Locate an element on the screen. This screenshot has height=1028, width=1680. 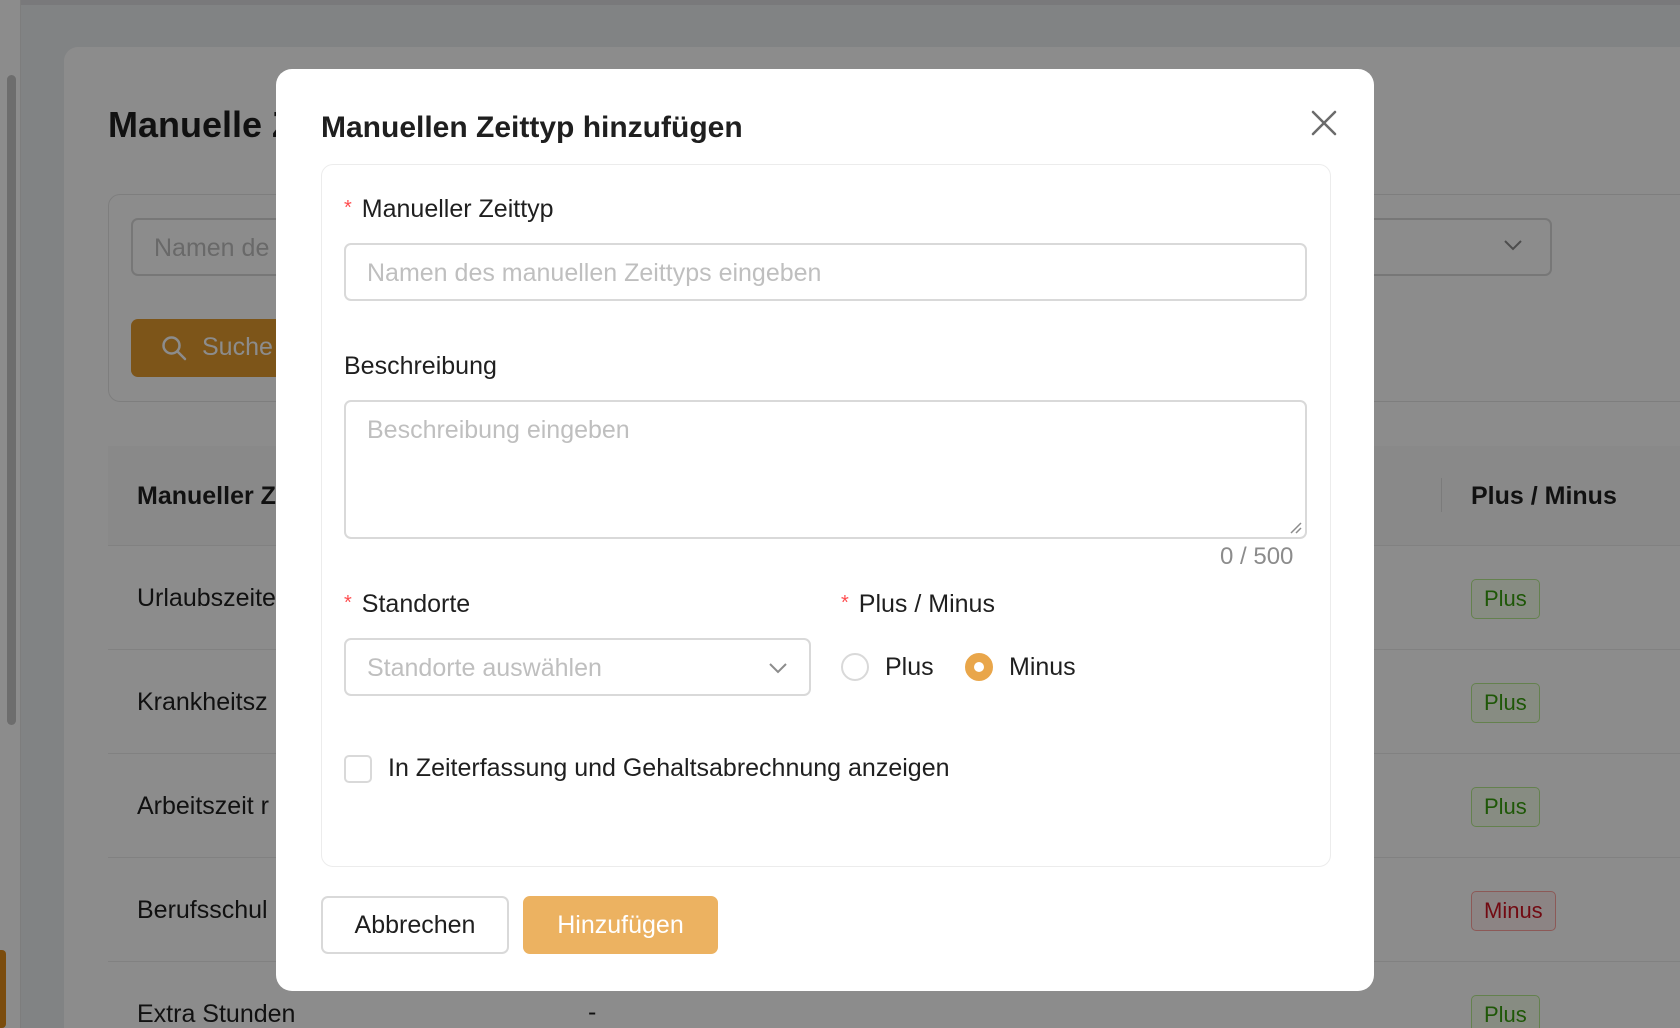
radio-minus is located at coordinates (979, 667).